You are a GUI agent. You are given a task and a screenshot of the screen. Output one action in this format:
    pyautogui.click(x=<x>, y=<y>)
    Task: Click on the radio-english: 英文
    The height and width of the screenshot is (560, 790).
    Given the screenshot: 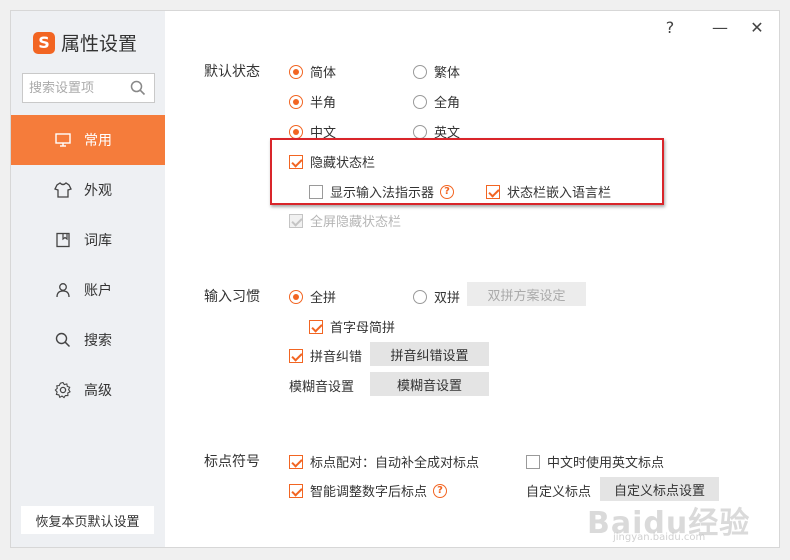 What is the action you would take?
    pyautogui.click(x=436, y=131)
    